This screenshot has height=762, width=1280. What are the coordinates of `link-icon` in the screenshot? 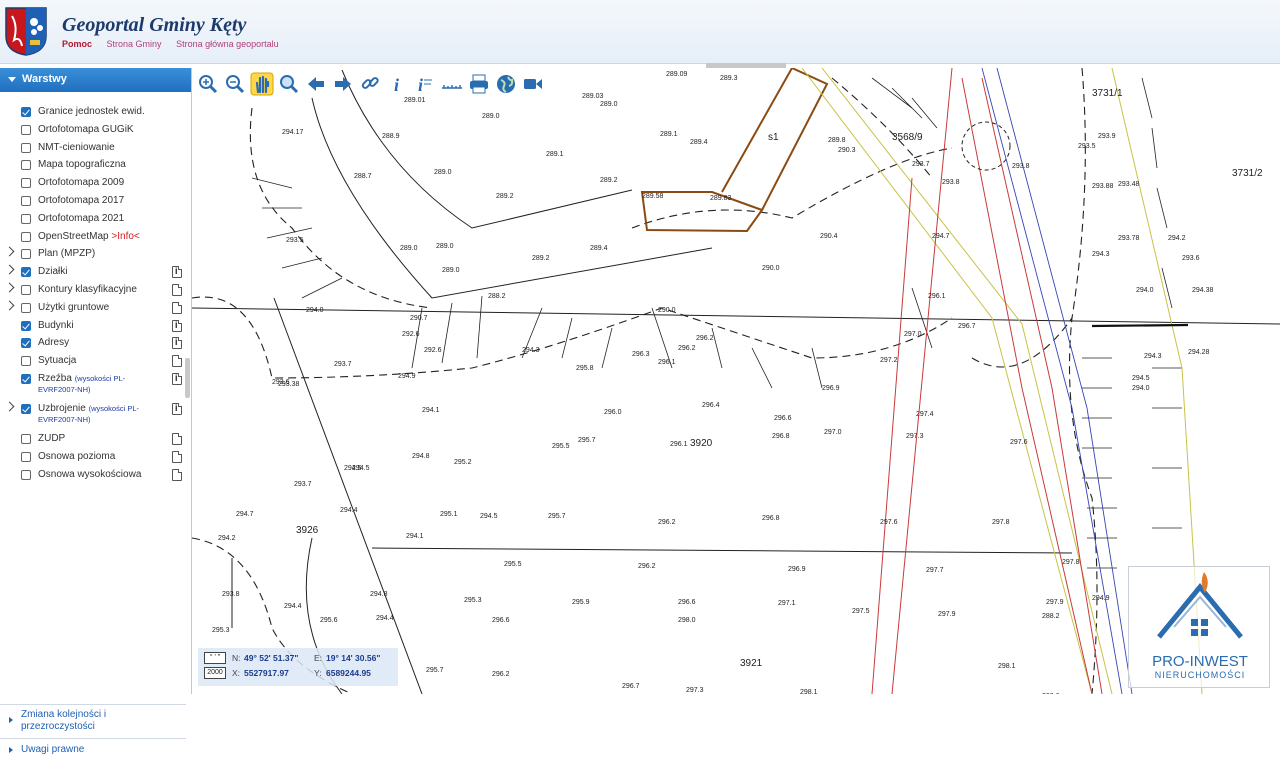 It's located at (370, 84).